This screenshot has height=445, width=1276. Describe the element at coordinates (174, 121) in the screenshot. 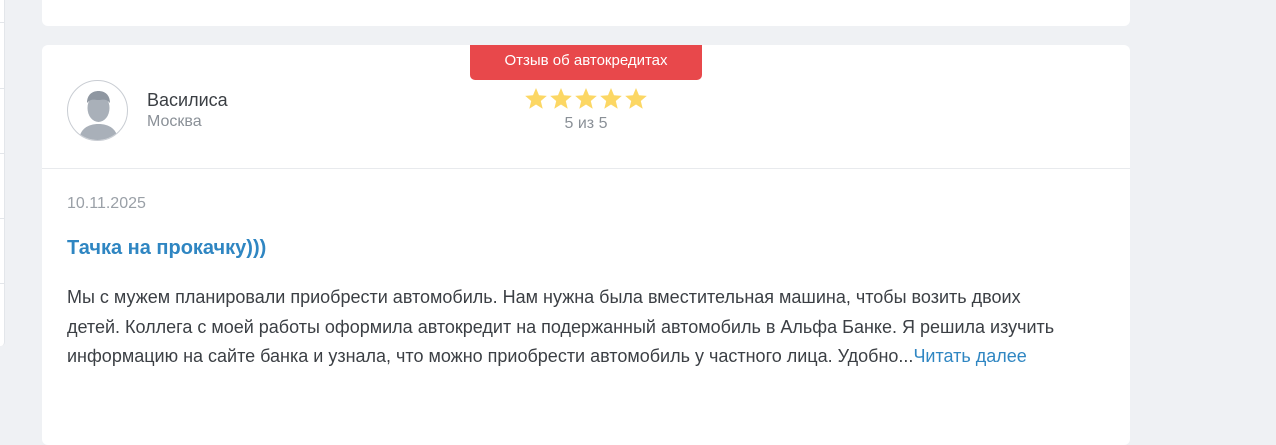

I see `author-city: Москва` at that location.